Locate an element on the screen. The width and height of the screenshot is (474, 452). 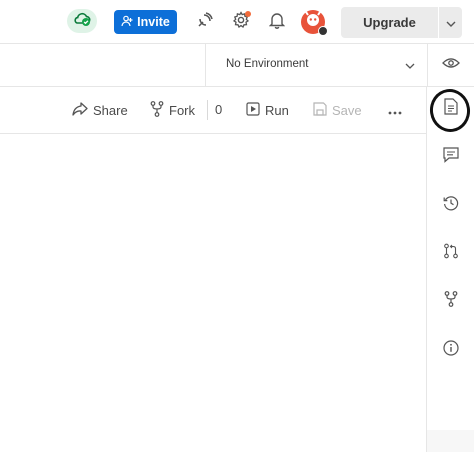
more-options-button is located at coordinates (395, 110).